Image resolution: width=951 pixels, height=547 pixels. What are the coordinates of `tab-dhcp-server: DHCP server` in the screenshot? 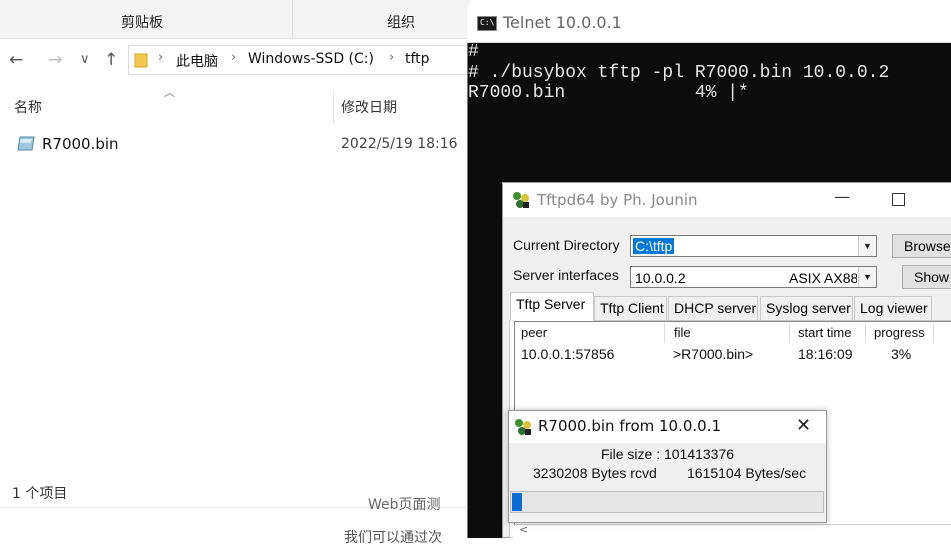 It's located at (713, 308).